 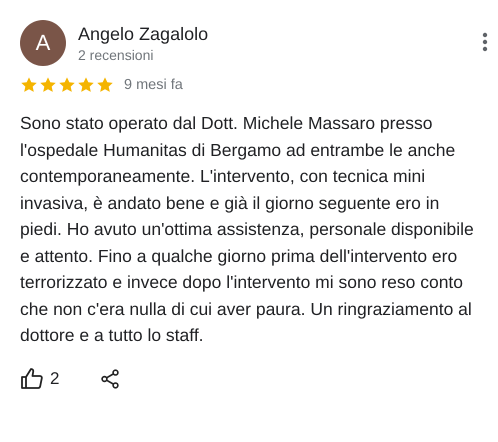 I want to click on like-button: 2, so click(x=40, y=378).